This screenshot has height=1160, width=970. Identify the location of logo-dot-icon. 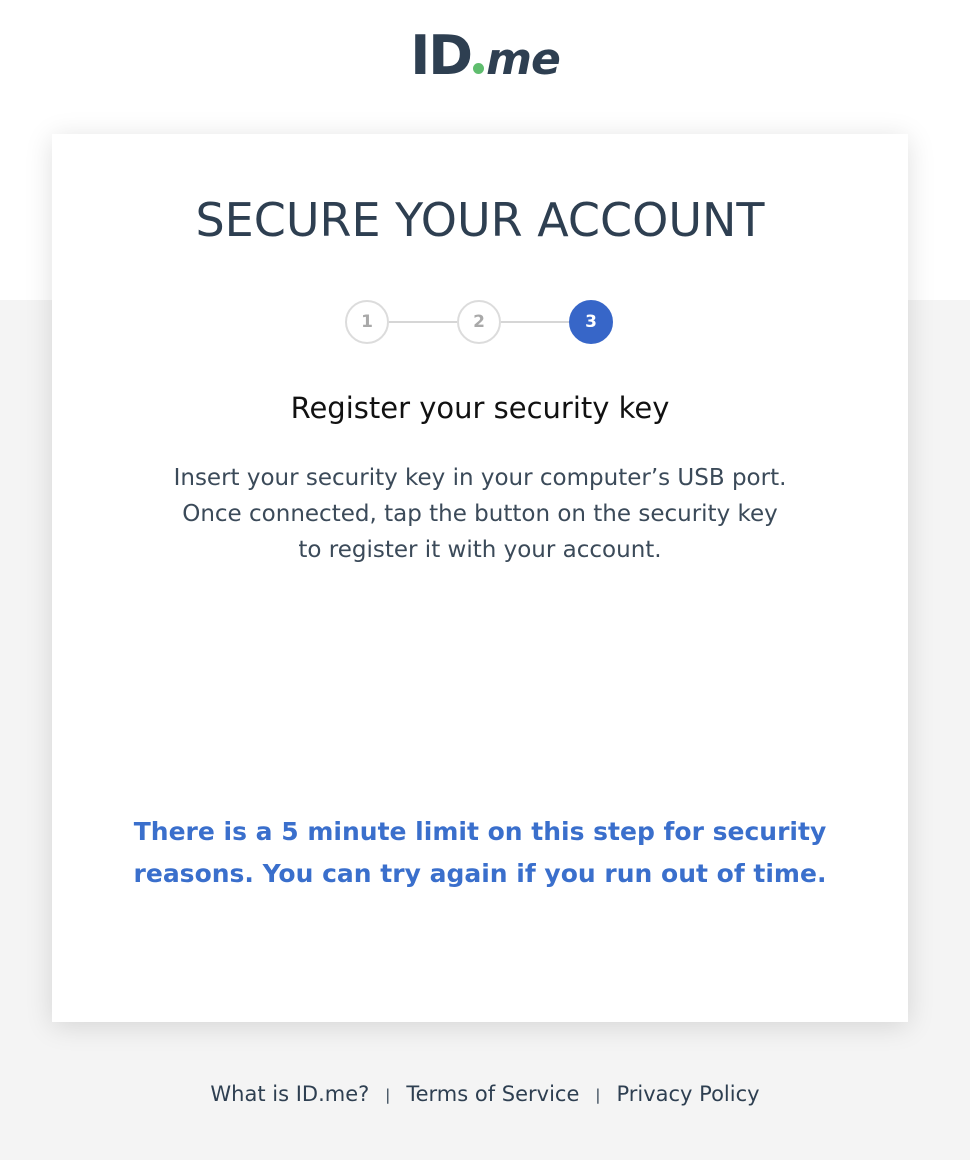
(479, 68).